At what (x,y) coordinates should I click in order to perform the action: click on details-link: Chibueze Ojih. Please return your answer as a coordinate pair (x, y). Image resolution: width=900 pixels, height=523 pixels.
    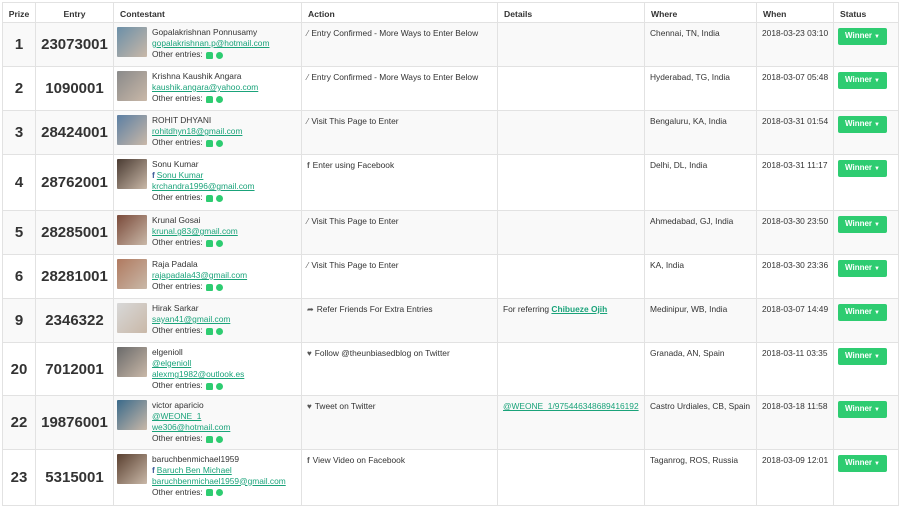
    Looking at the image, I should click on (579, 309).